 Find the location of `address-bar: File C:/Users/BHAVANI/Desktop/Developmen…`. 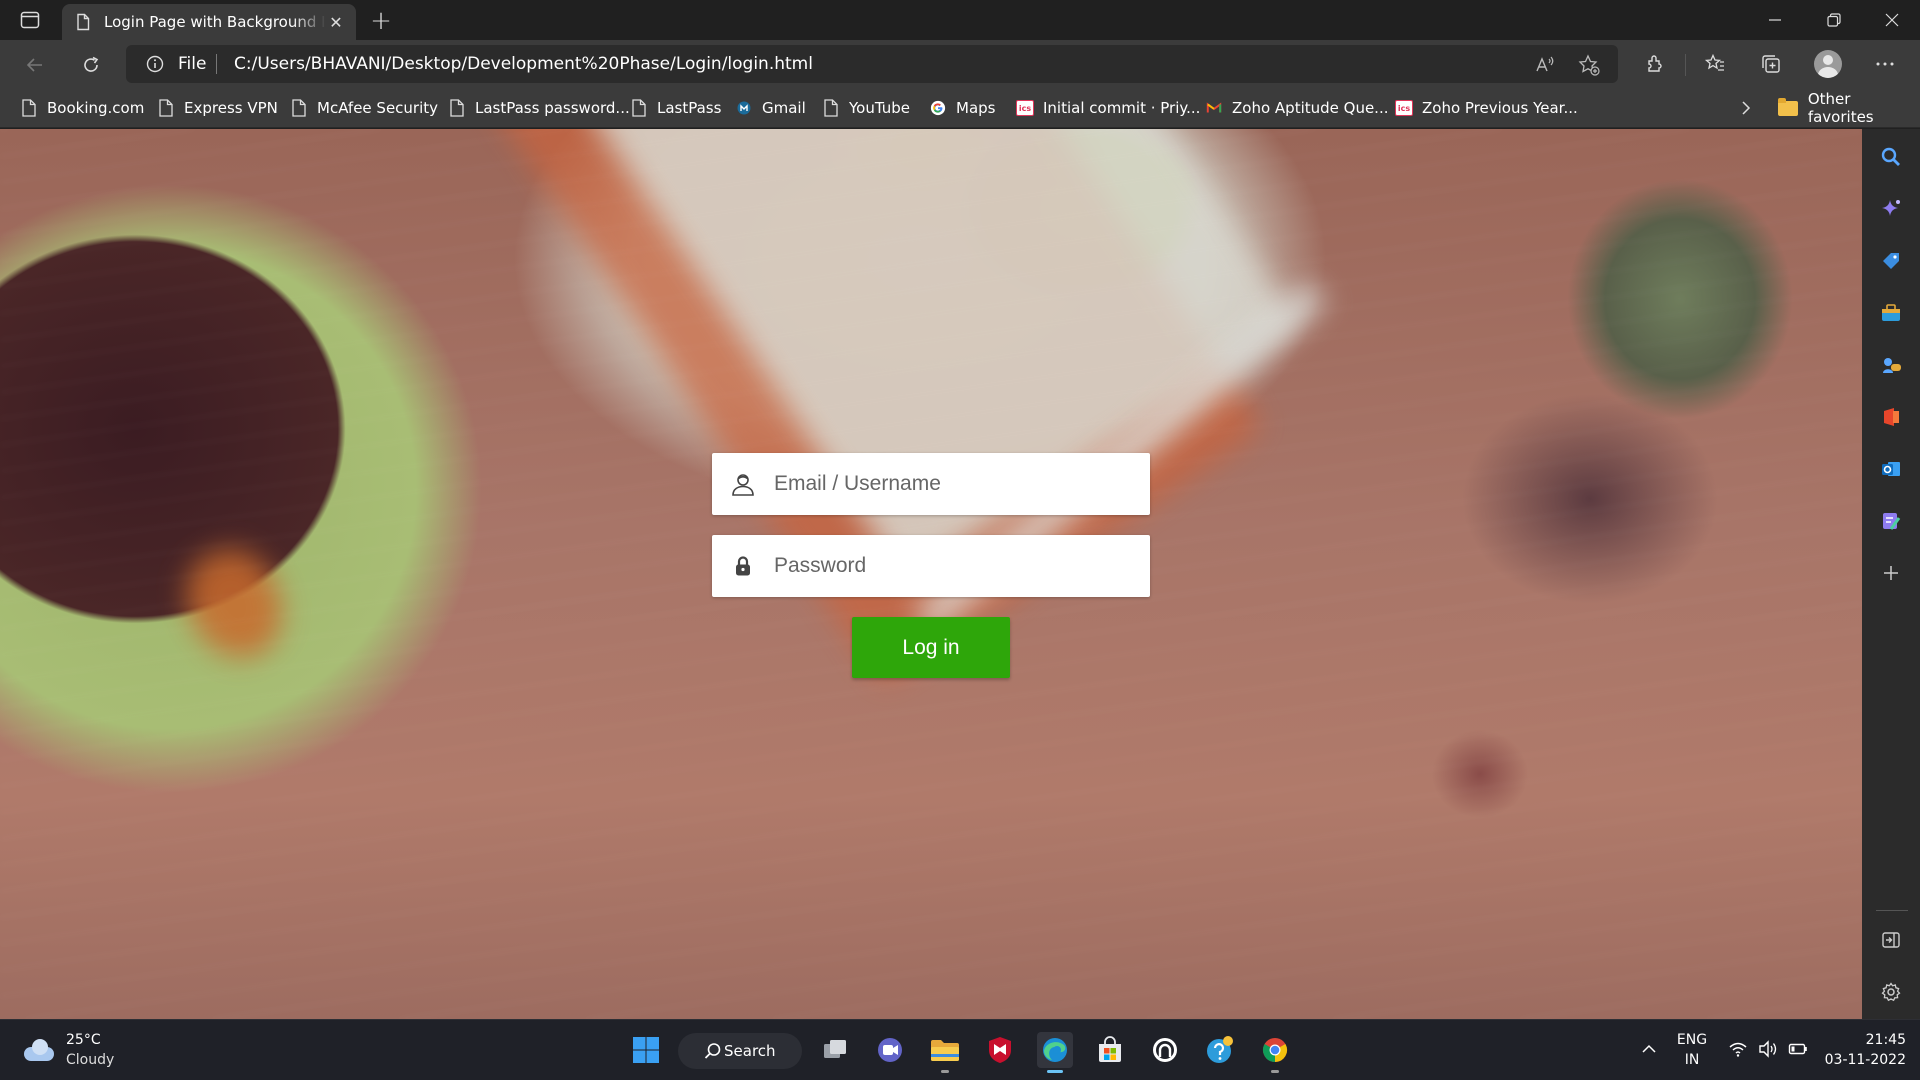

address-bar: File C:/Users/BHAVANI/Desktop/Developmen… is located at coordinates (872, 64).